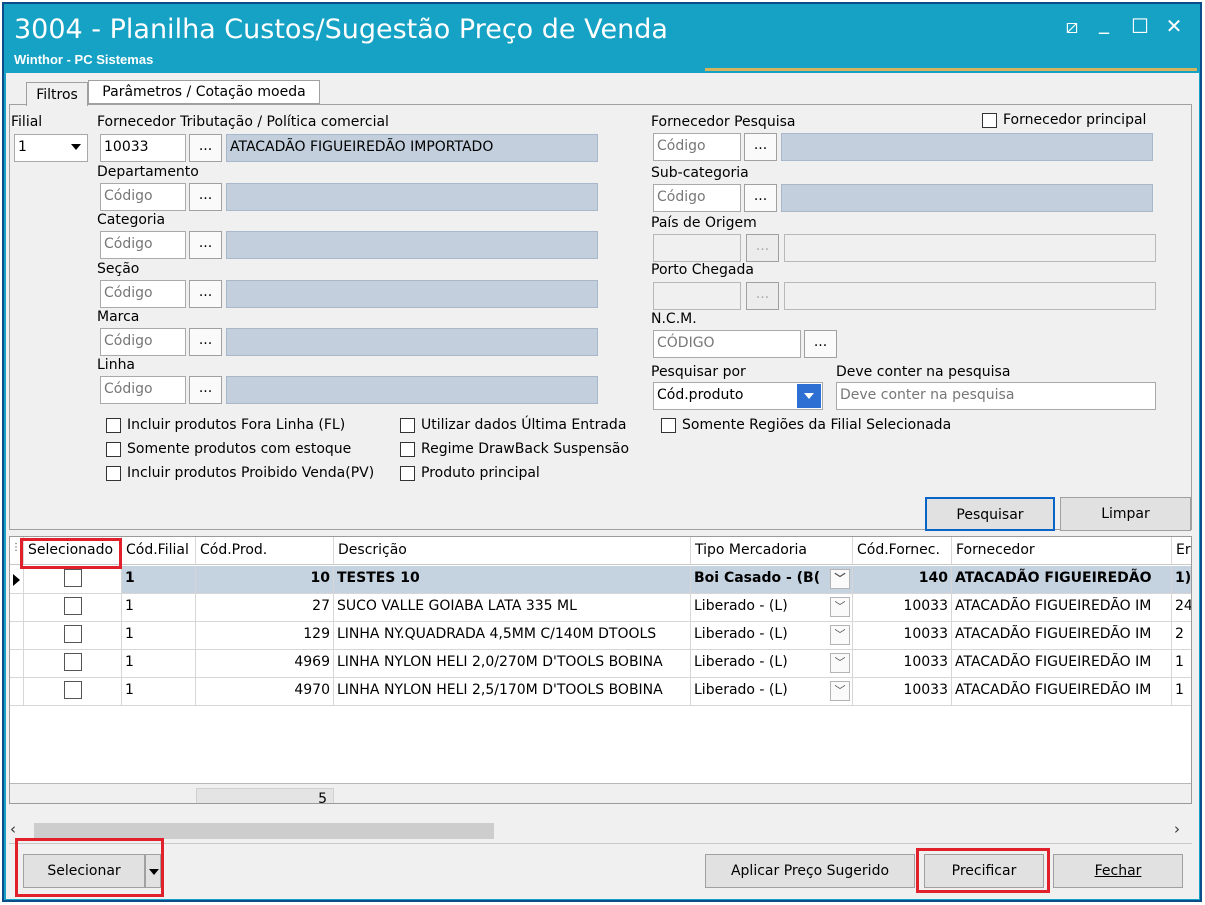  What do you see at coordinates (1072, 26) in the screenshot?
I see `restore-icon: ⧄` at bounding box center [1072, 26].